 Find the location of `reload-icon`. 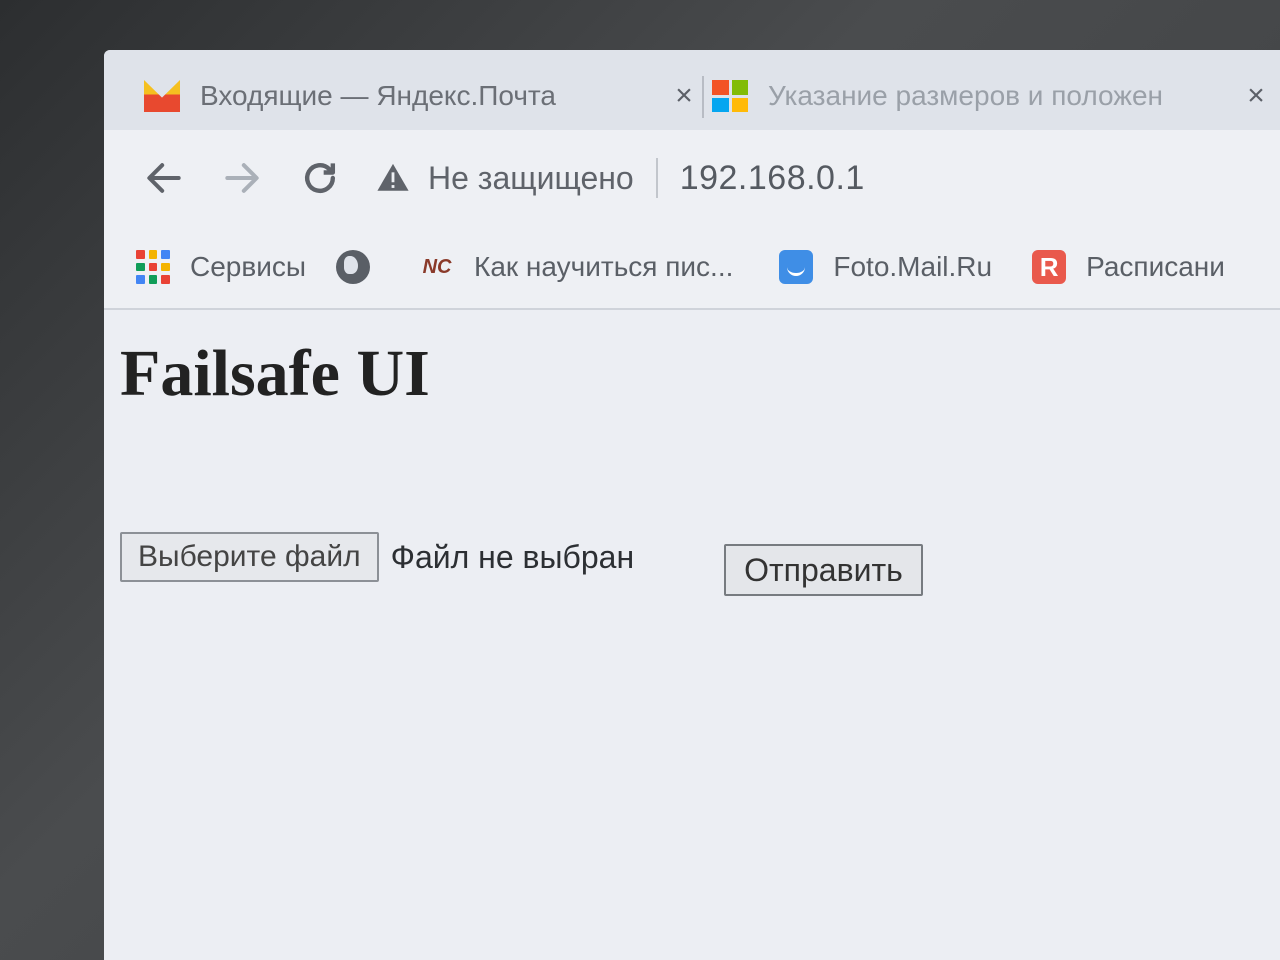

reload-icon is located at coordinates (320, 178).